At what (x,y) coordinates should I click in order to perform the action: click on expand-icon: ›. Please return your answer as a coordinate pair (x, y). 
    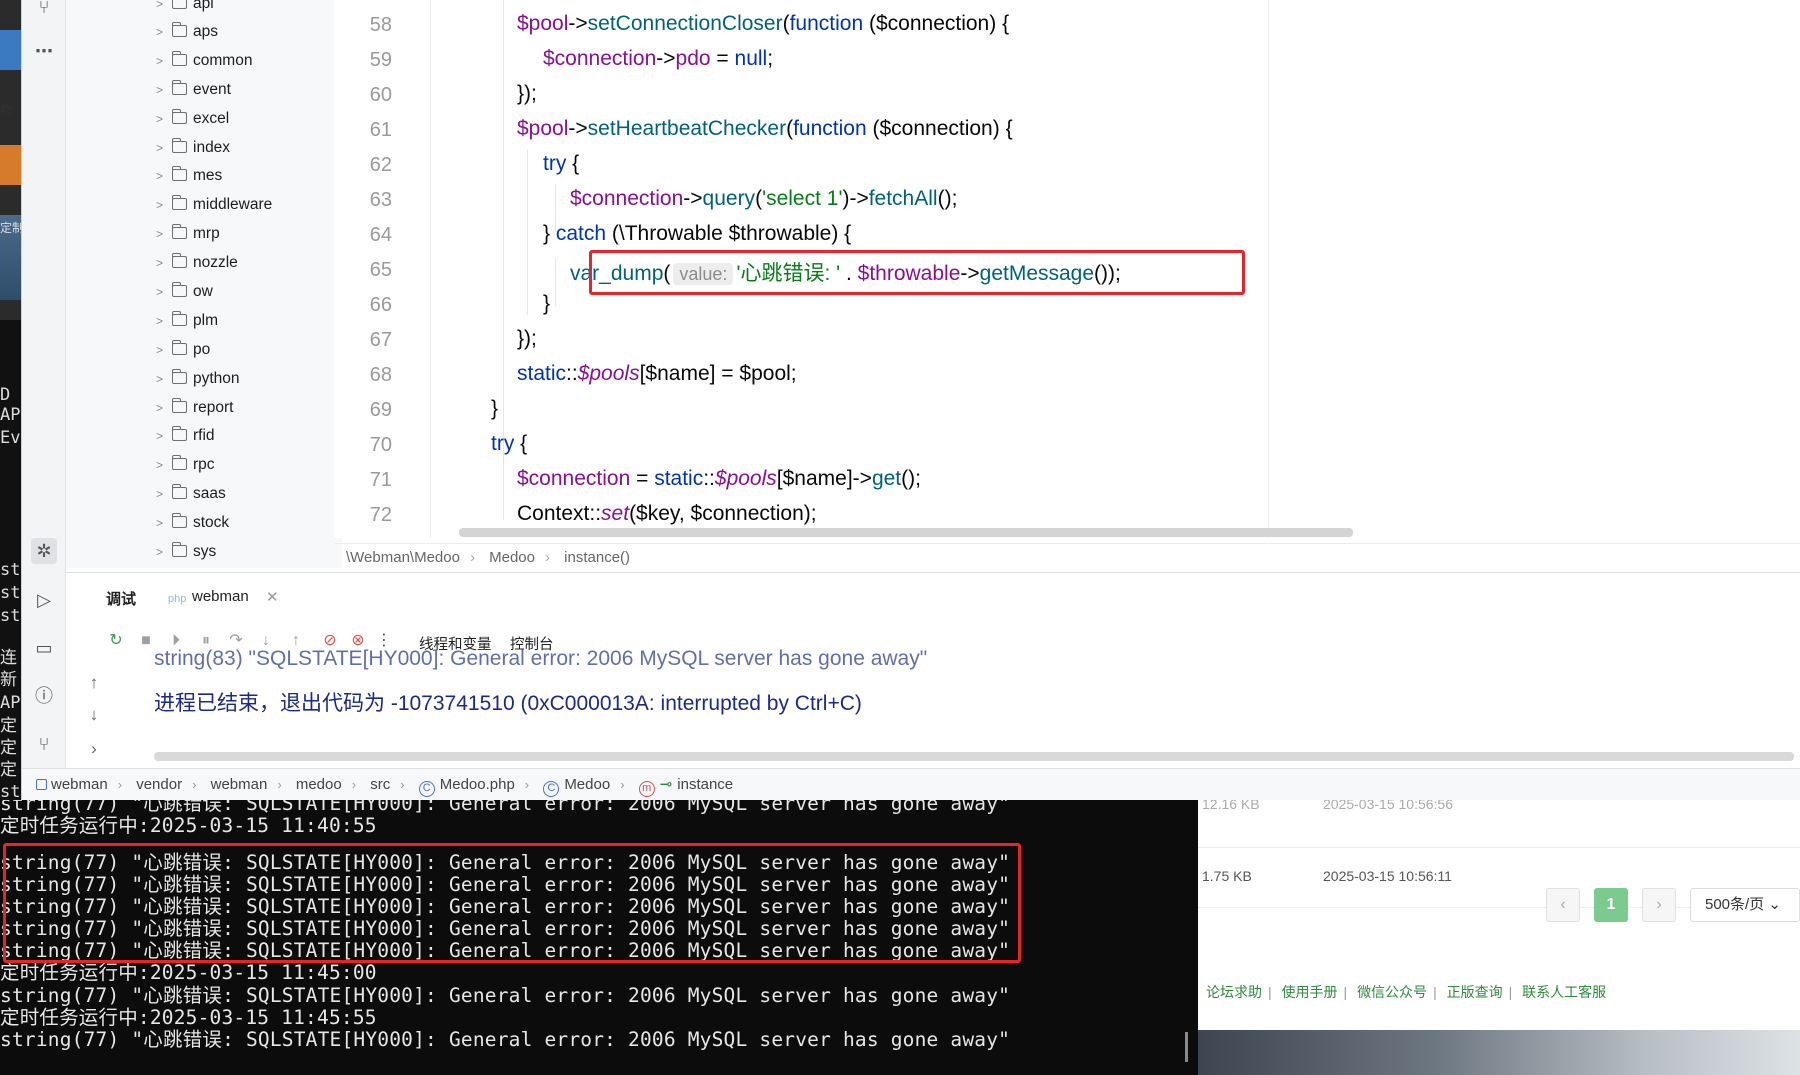
    Looking at the image, I should click on (94, 749).